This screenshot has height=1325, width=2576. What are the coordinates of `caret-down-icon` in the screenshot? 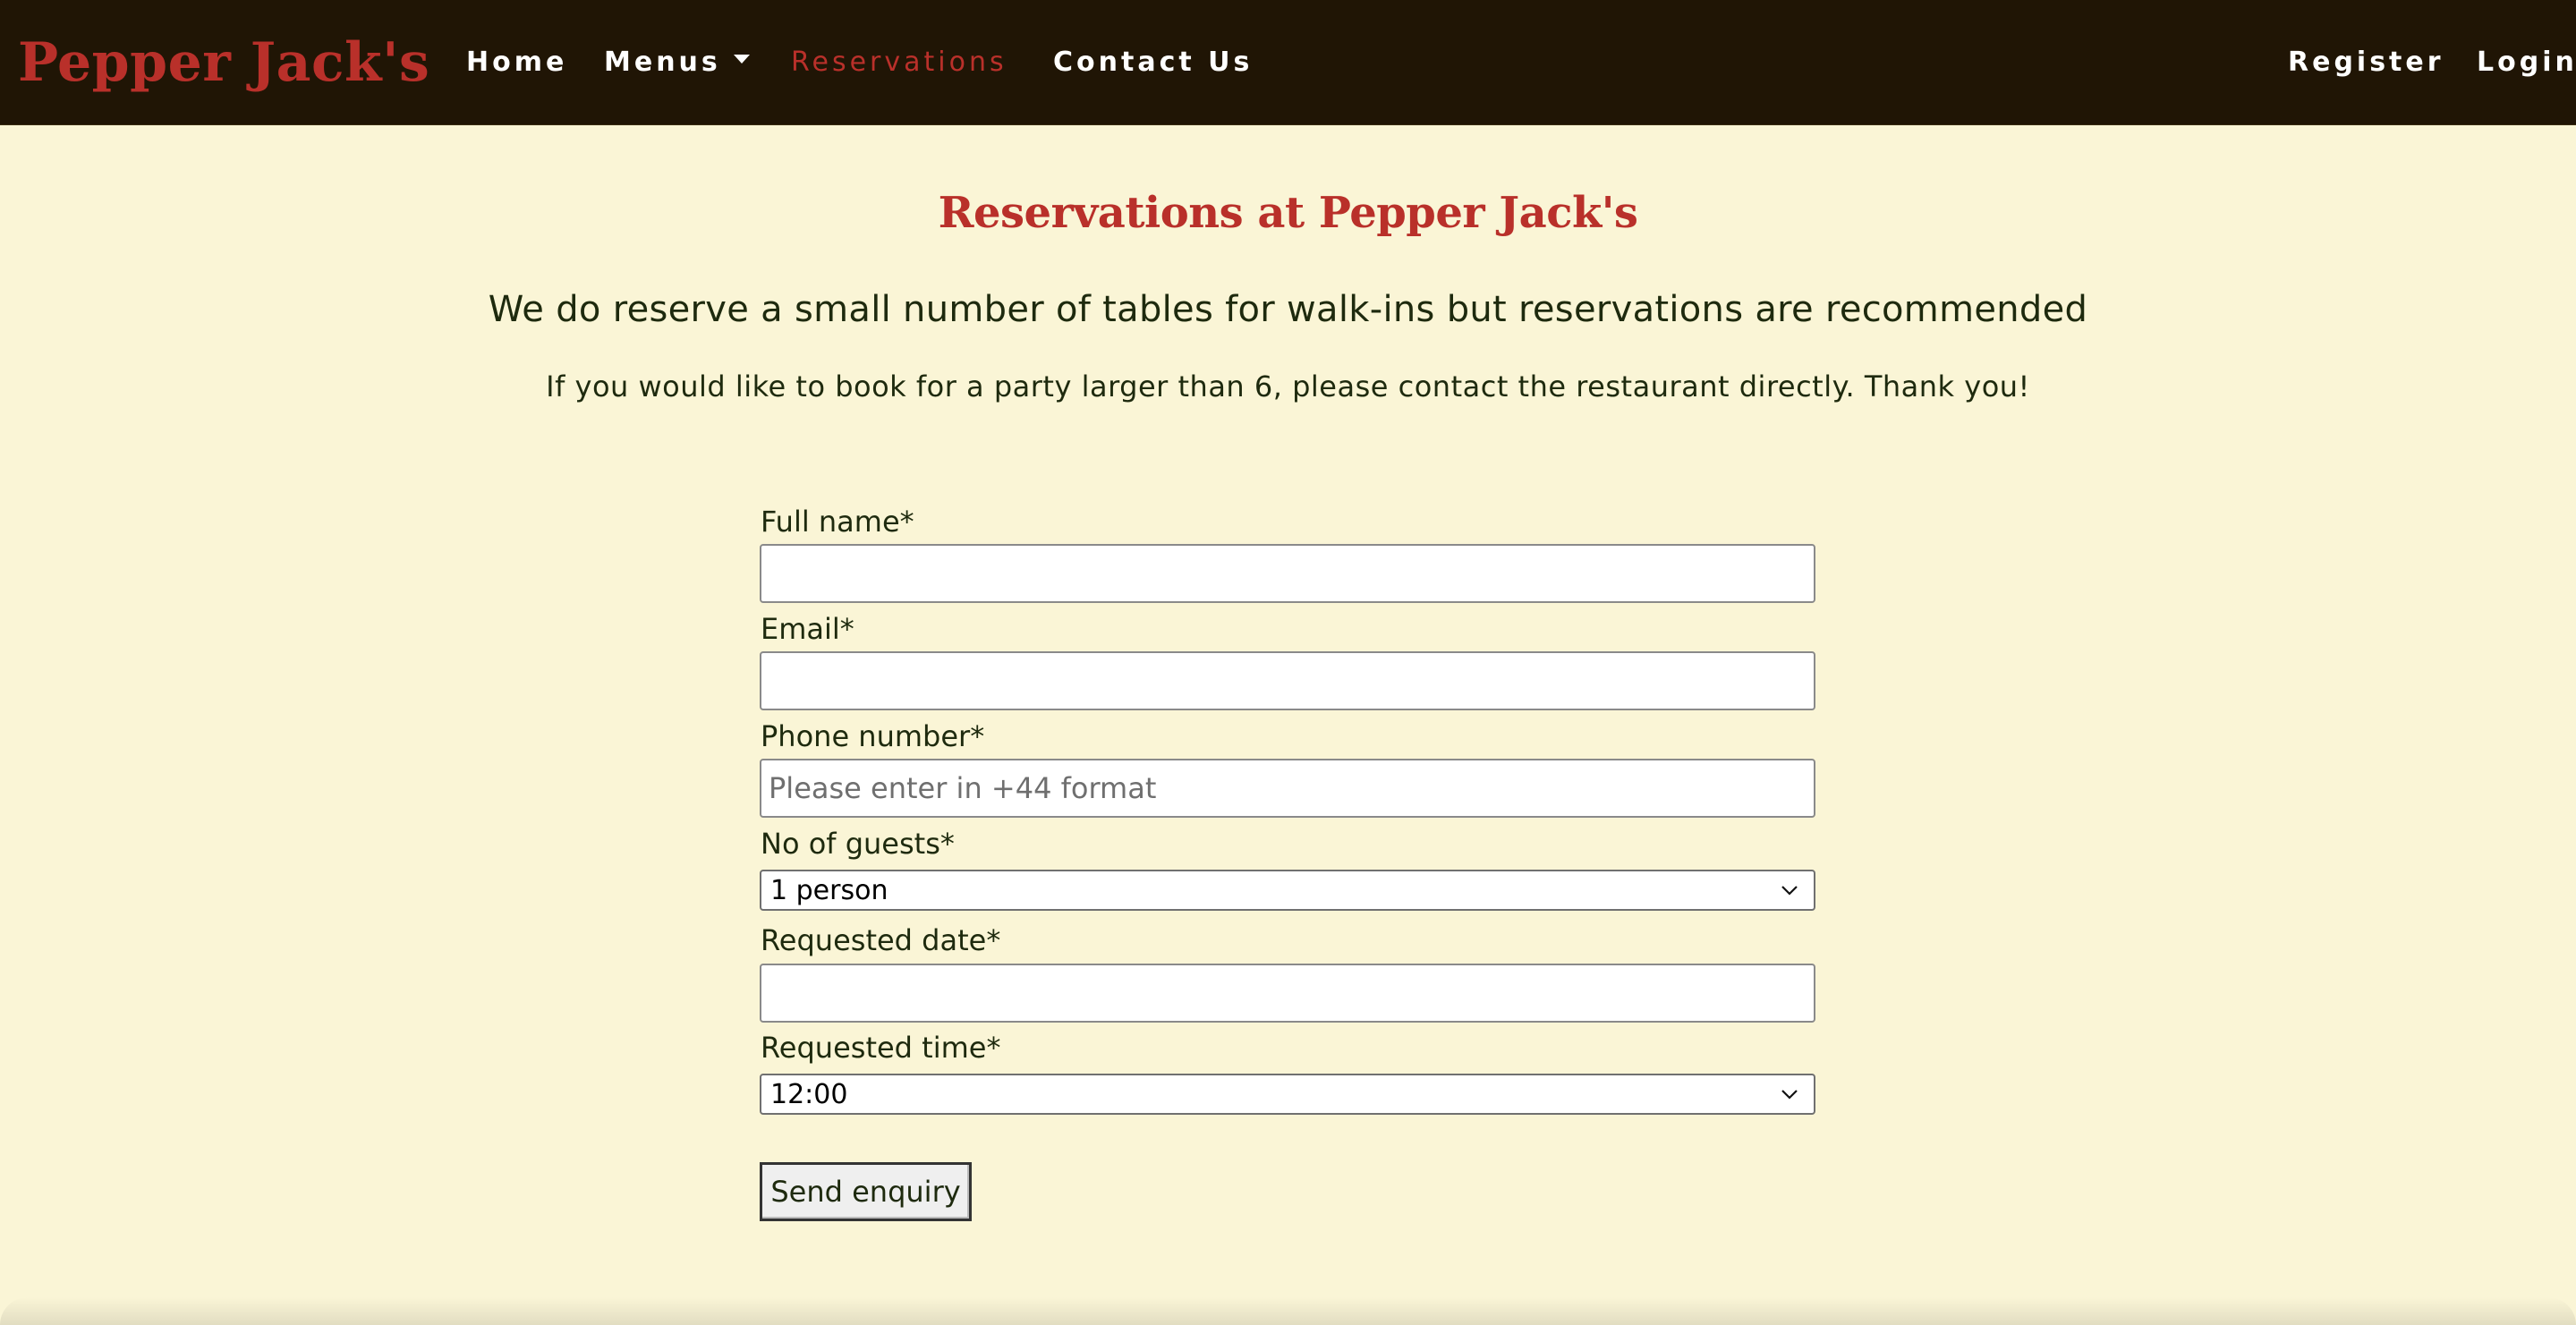 It's located at (741, 59).